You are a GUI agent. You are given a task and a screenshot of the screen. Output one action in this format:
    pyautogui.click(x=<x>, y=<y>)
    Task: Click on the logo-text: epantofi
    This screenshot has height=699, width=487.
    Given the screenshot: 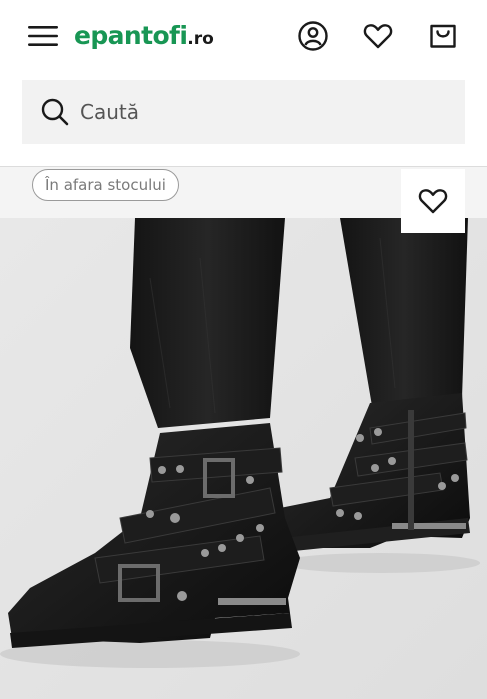 What is the action you would take?
    pyautogui.click(x=131, y=35)
    